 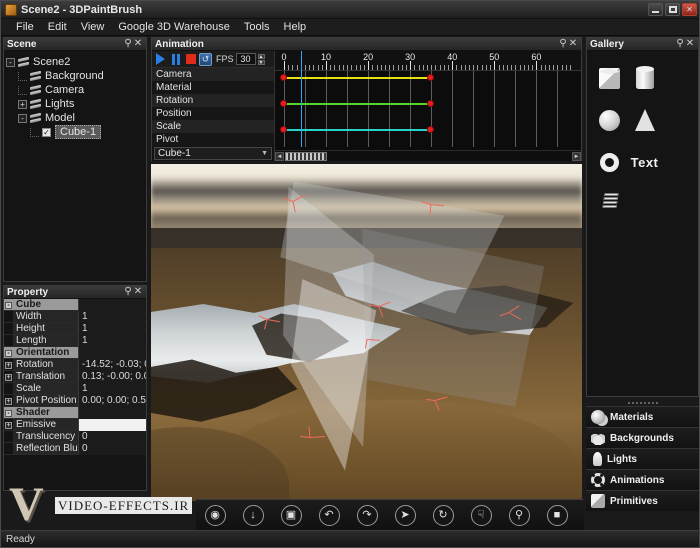 I want to click on tree-item-lights: + Lights, so click(x=75, y=104).